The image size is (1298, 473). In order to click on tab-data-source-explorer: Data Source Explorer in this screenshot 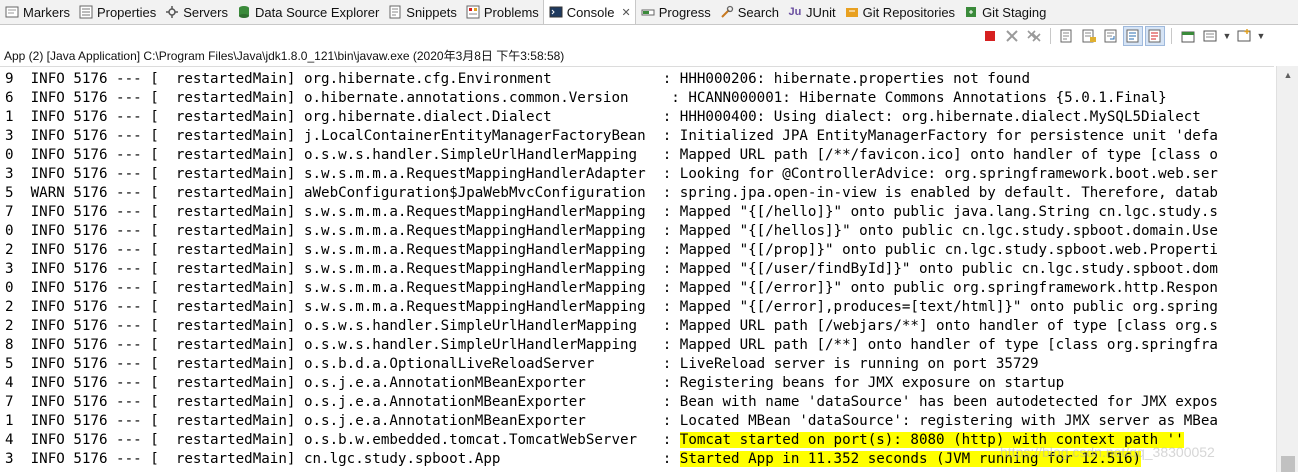, I will do `click(307, 12)`.